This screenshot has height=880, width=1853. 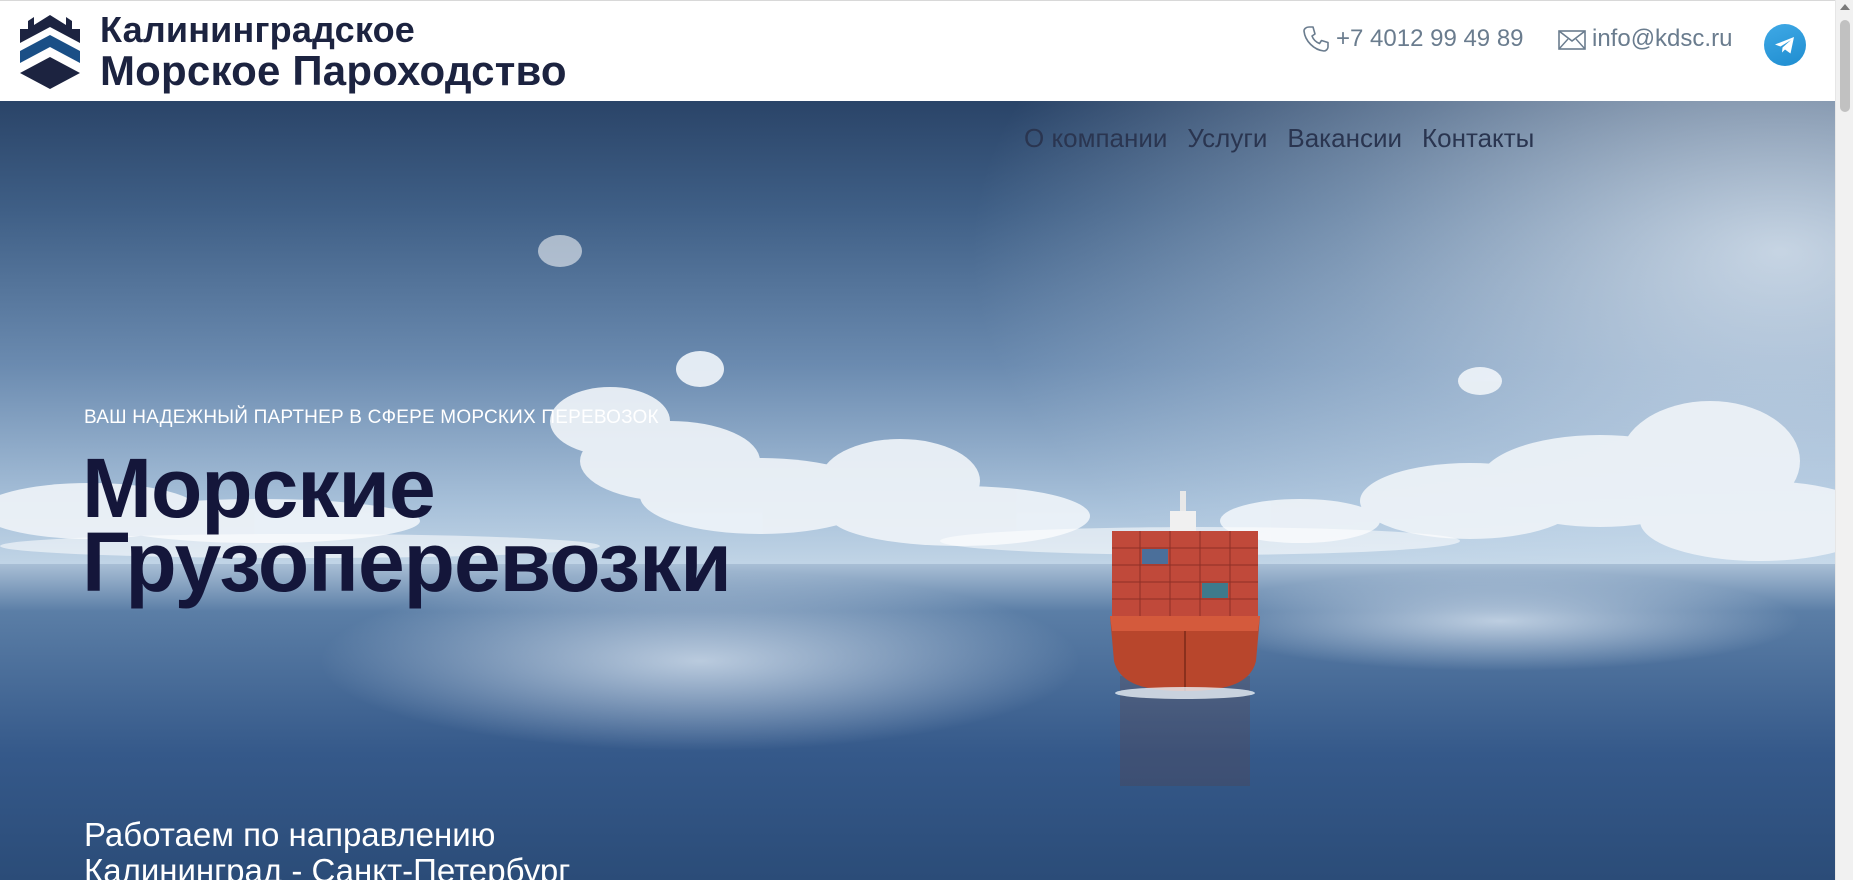 What do you see at coordinates (333, 70) in the screenshot?
I see `company-name-line2: Морское Пароходство` at bounding box center [333, 70].